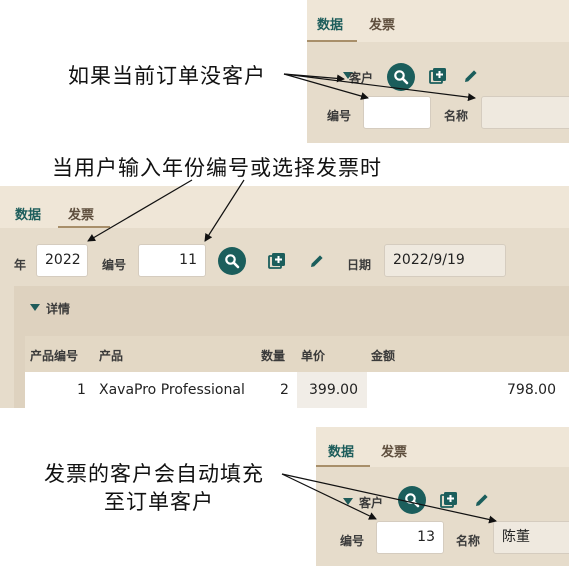 Image resolution: width=569 pixels, height=566 pixels. What do you see at coordinates (54, 356) in the screenshot?
I see `col-header-product-number: 产品编号` at bounding box center [54, 356].